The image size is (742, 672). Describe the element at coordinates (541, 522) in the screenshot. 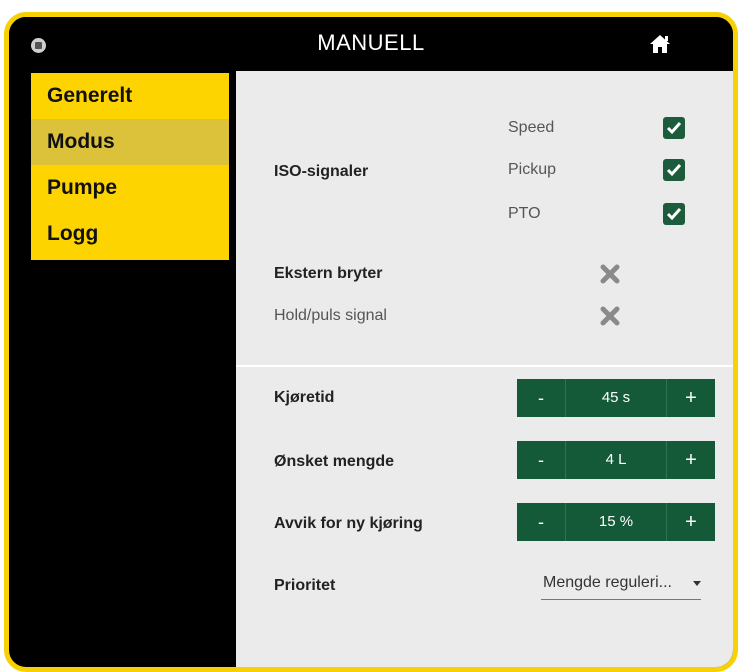

I see `avvik-decrement-button: -` at that location.